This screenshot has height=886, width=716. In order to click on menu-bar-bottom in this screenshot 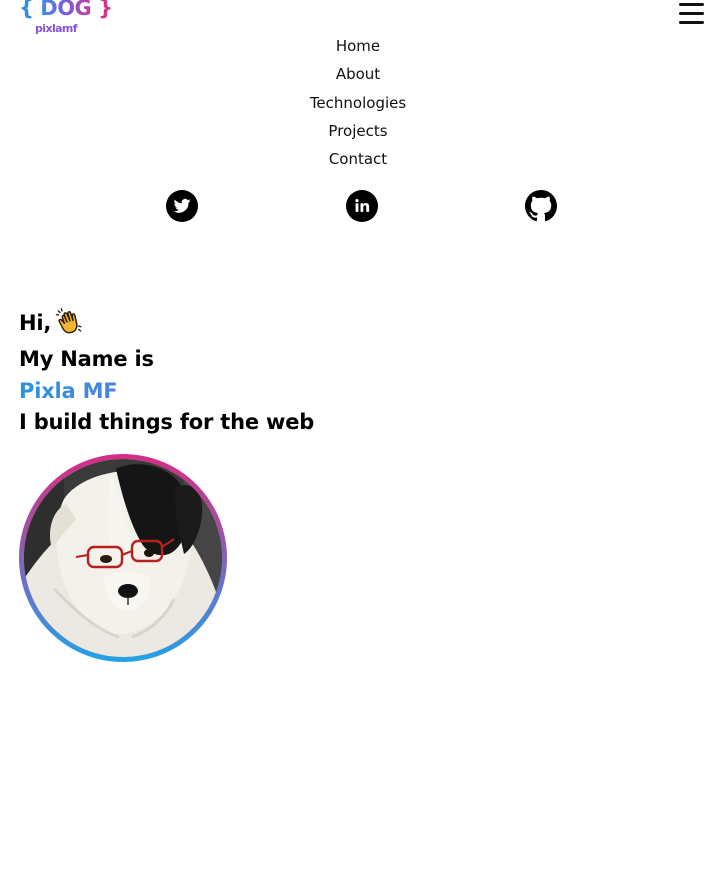, I will do `click(691, 22)`.